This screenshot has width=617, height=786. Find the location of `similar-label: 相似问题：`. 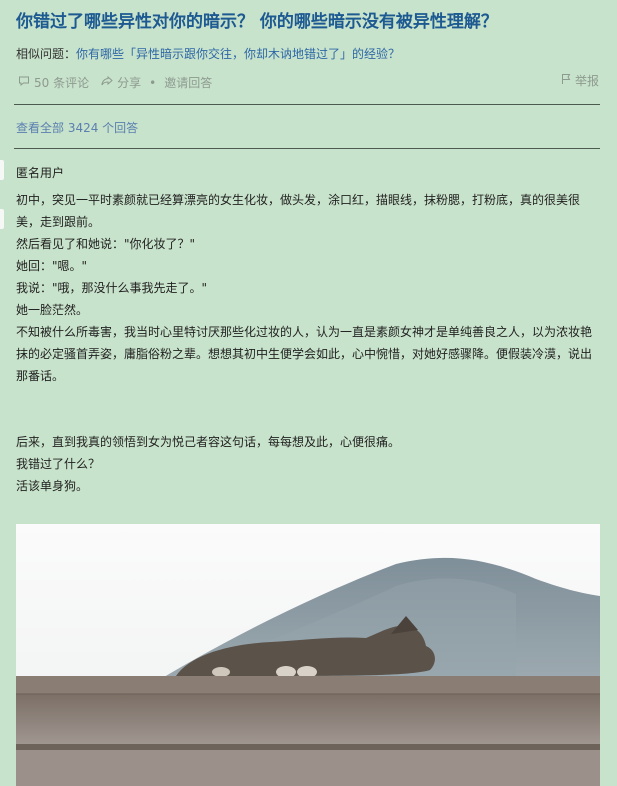

similar-label: 相似问题： is located at coordinates (46, 54).